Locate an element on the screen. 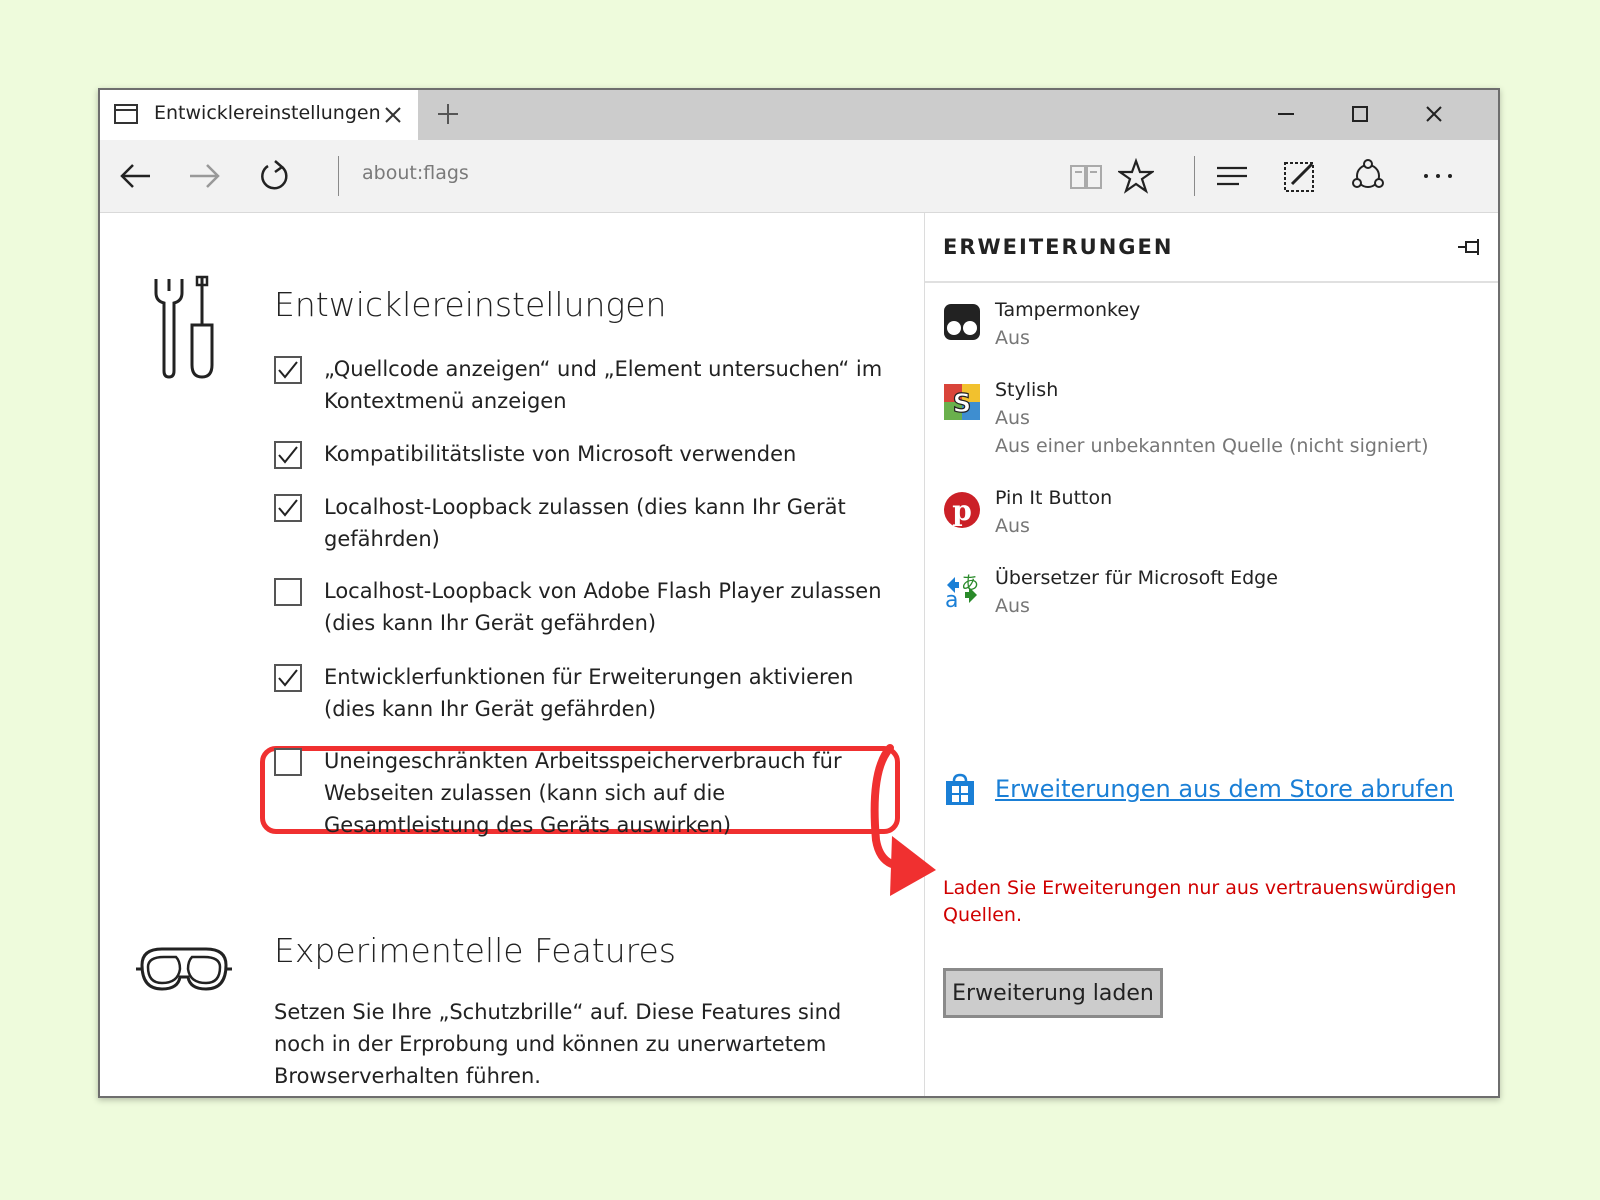 Image resolution: width=1600 pixels, height=1200 pixels. extension-name: Tampermonkey is located at coordinates (1068, 310).